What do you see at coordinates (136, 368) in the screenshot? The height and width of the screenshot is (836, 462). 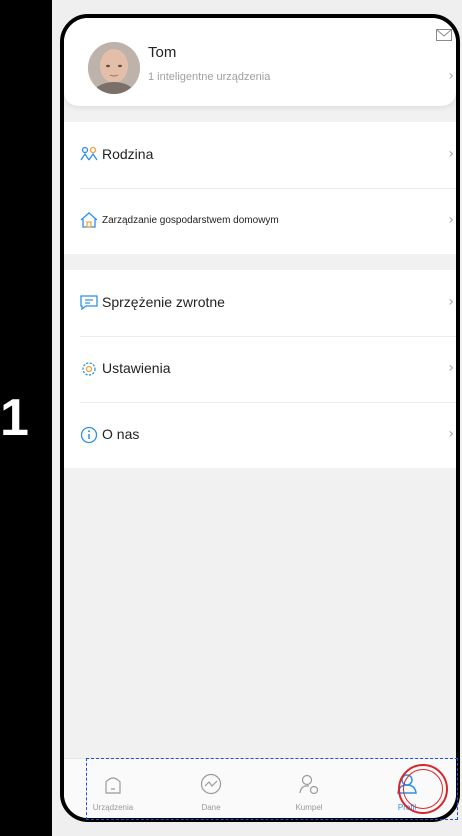 I see `menu-label-settings: Ustawienia` at bounding box center [136, 368].